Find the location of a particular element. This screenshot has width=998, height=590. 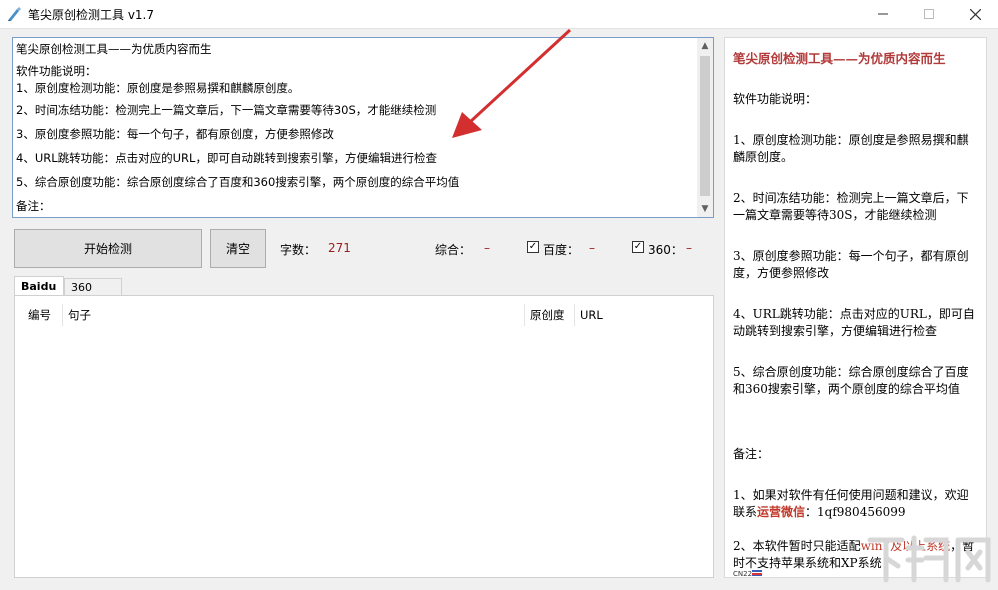

note-text: ：1qf980456099 is located at coordinates (855, 512).